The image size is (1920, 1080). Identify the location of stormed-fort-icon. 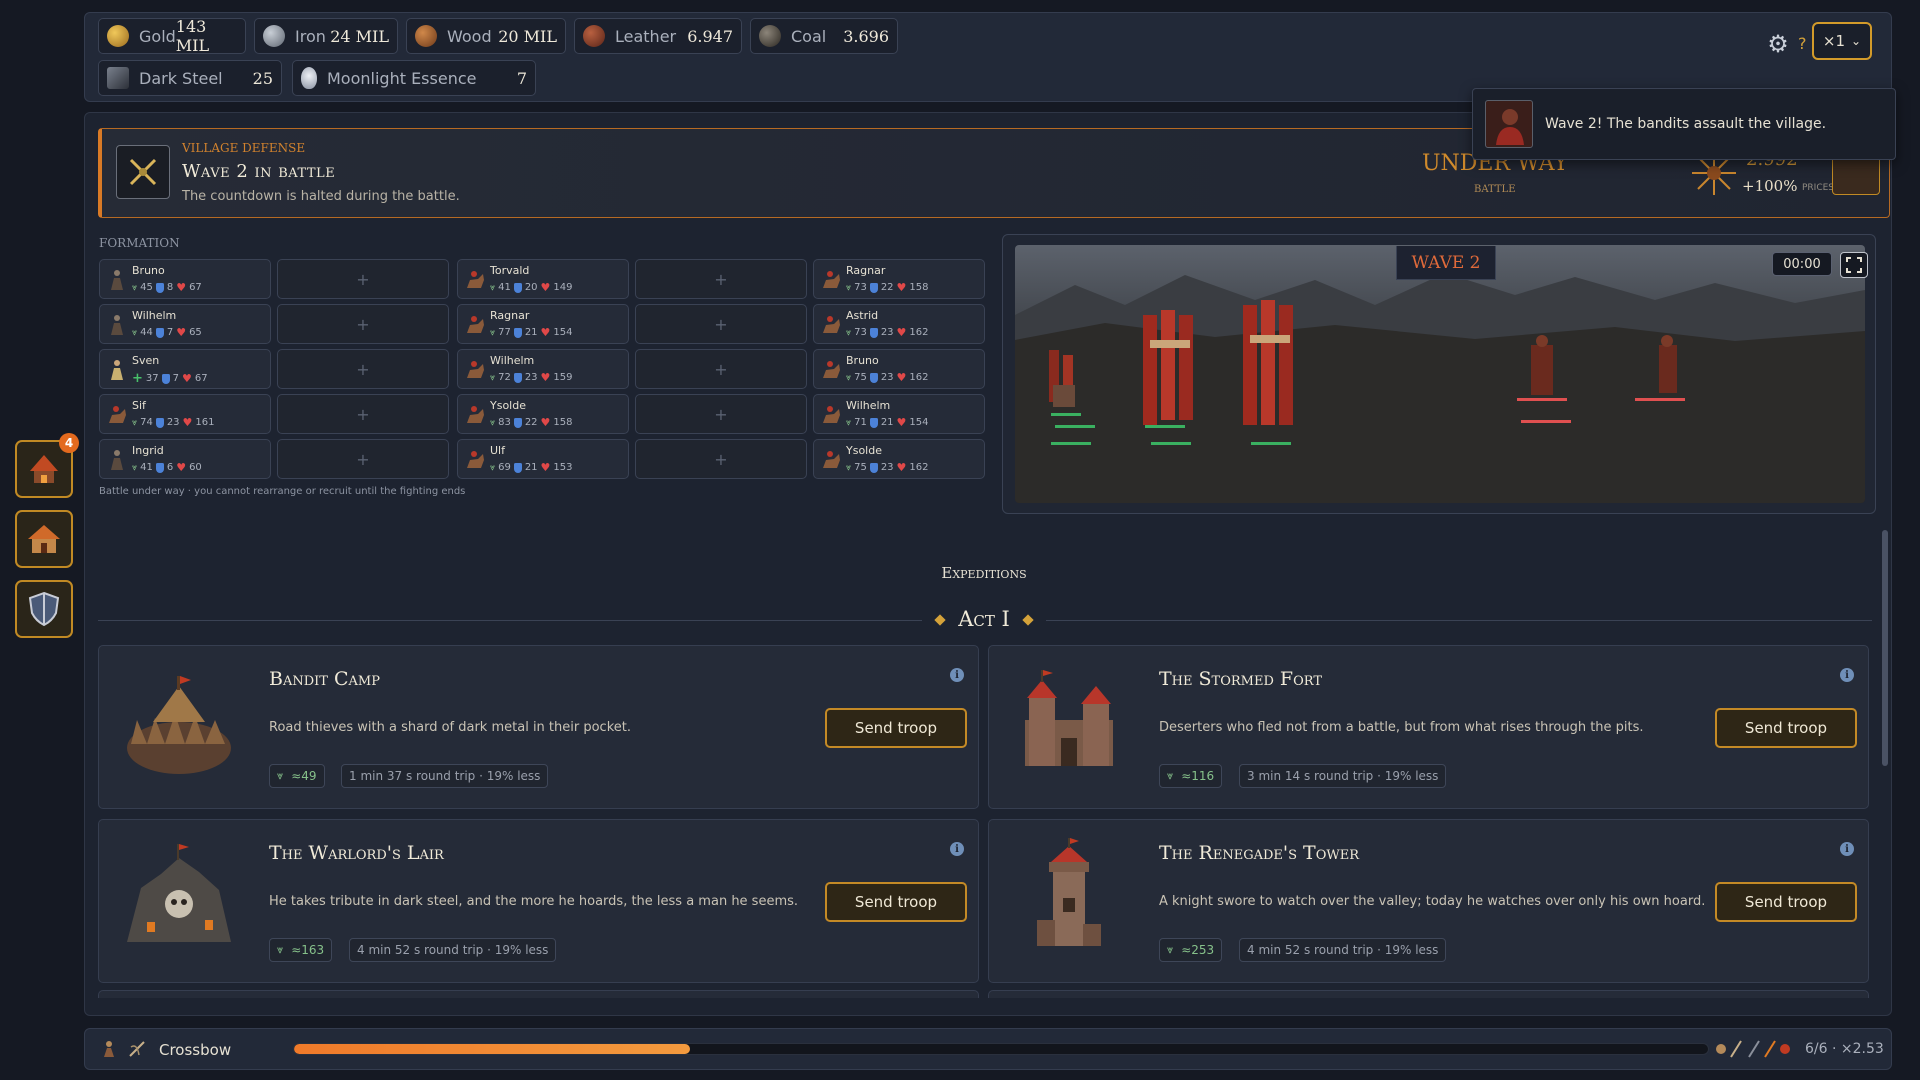
(1069, 718).